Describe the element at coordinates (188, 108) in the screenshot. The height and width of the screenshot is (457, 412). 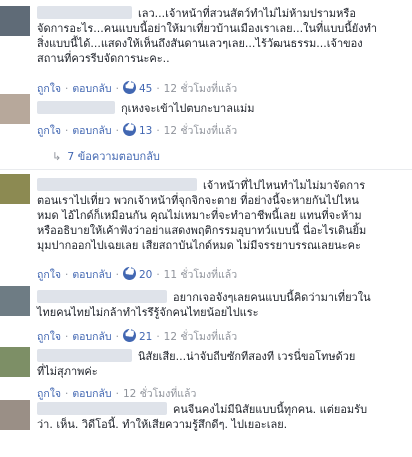
I see `comment-text-line: กุเหงจะเข้าไปตบกะบาลแม่ม` at that location.